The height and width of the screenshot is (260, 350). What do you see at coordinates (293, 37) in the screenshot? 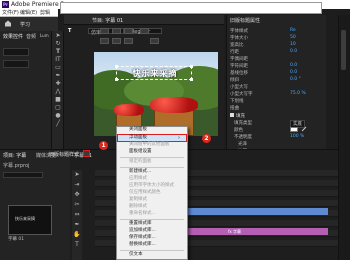
I see `prop-font-size-value: 50` at bounding box center [293, 37].